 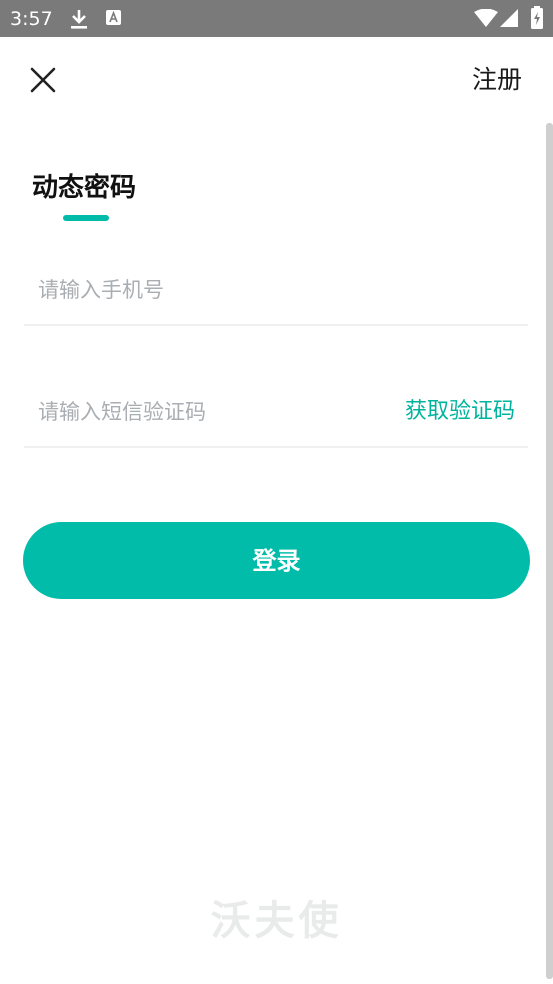 I want to click on close-icon, so click(x=43, y=85).